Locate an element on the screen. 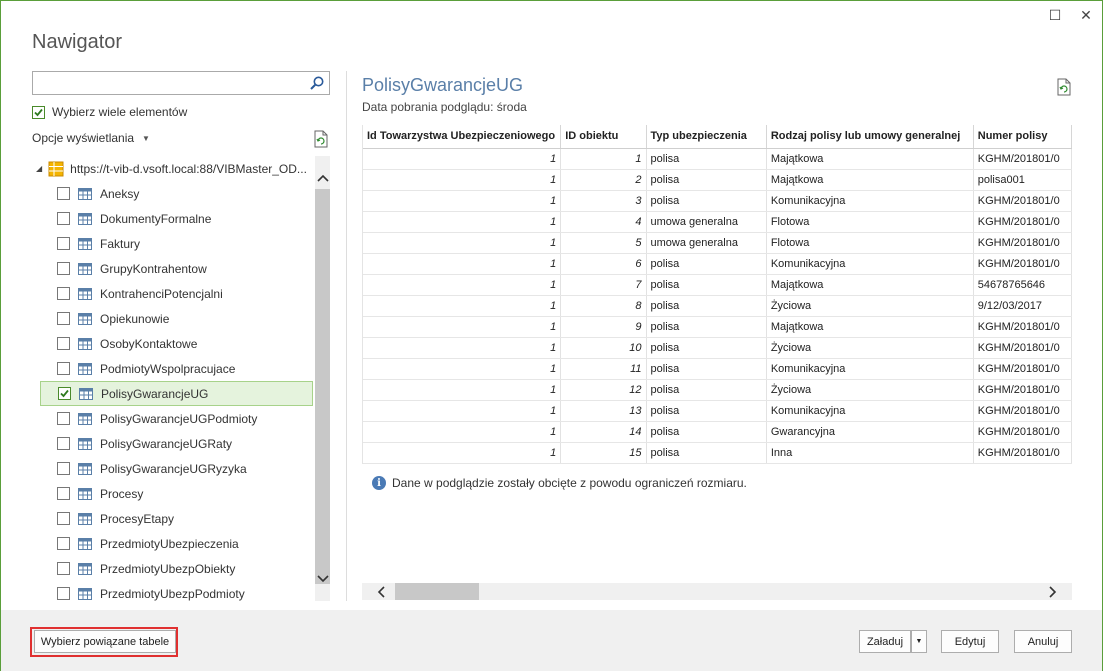 The width and height of the screenshot is (1103, 671). tree-item: PolisyGwarancjeUG is located at coordinates (176, 393).